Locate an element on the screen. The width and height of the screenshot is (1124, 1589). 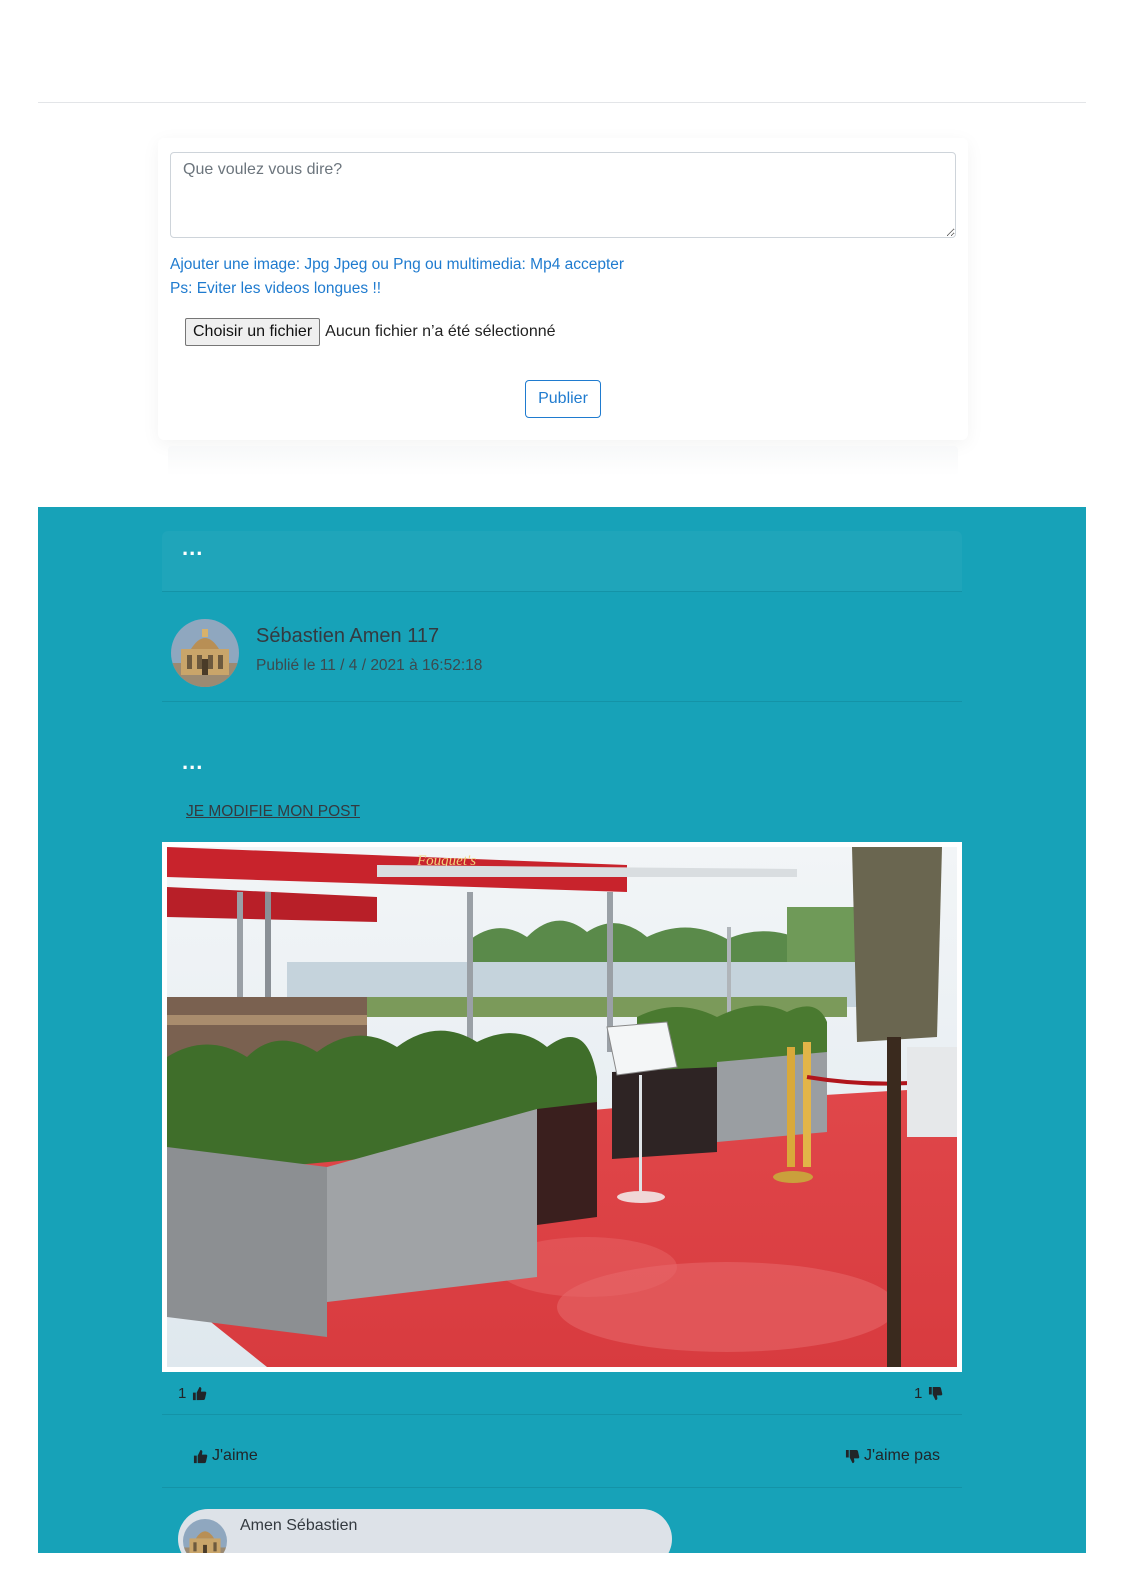
post-date: Publié le 11 / 4 / 2021 à 16:52:18 is located at coordinates (369, 665).